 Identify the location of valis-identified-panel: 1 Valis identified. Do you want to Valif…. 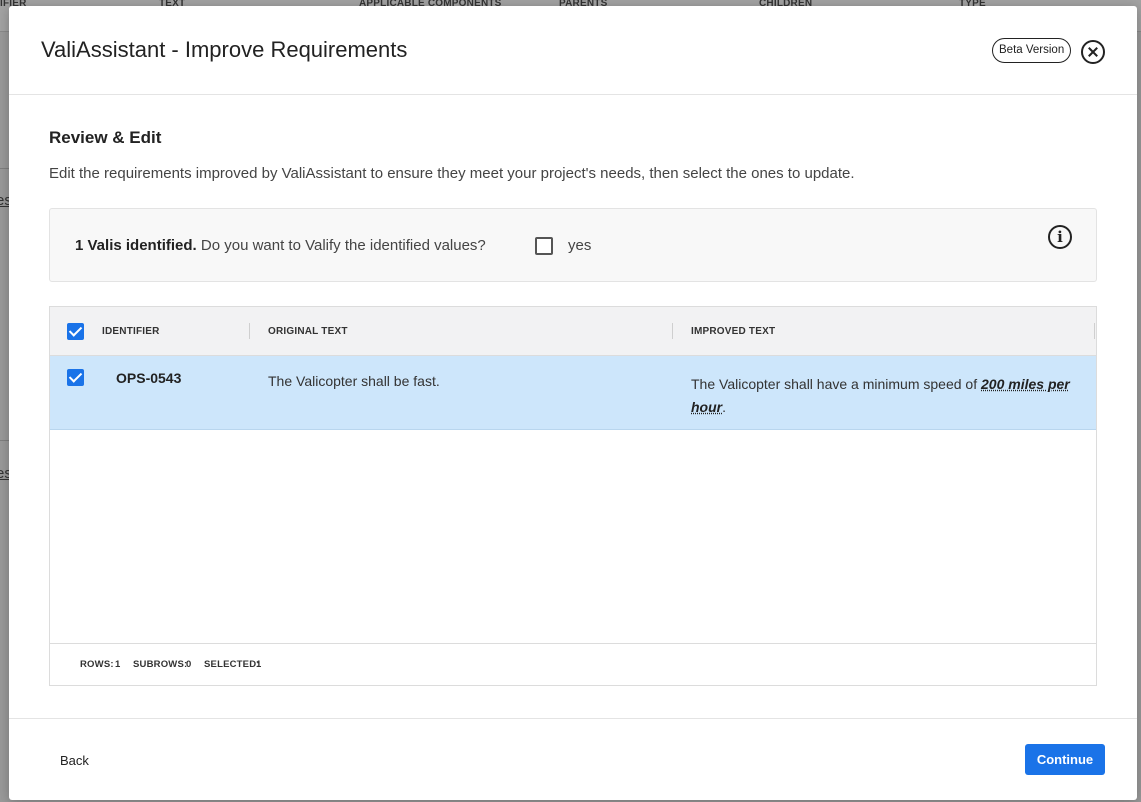
(573, 245).